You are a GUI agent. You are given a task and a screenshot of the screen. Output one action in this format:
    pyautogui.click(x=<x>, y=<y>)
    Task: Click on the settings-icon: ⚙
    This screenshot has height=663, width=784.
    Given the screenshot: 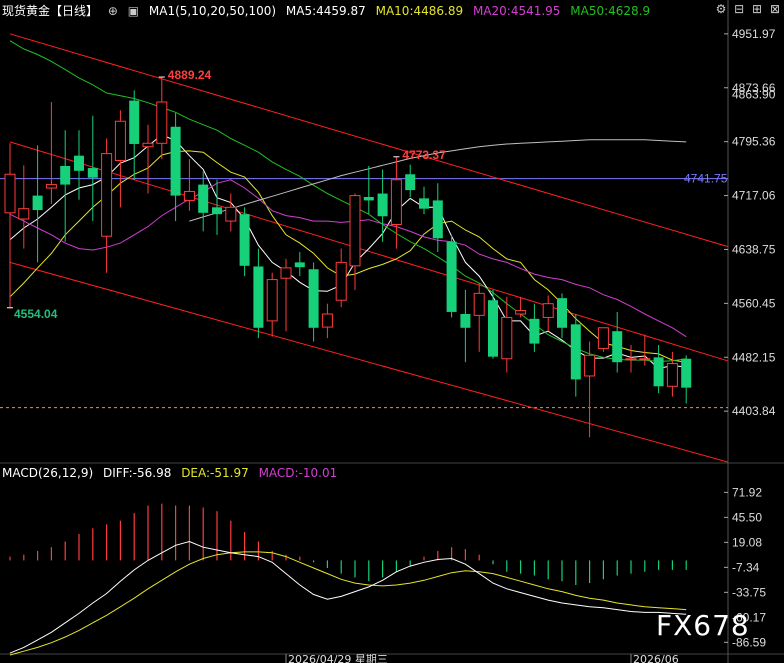 What is the action you would take?
    pyautogui.click(x=721, y=9)
    